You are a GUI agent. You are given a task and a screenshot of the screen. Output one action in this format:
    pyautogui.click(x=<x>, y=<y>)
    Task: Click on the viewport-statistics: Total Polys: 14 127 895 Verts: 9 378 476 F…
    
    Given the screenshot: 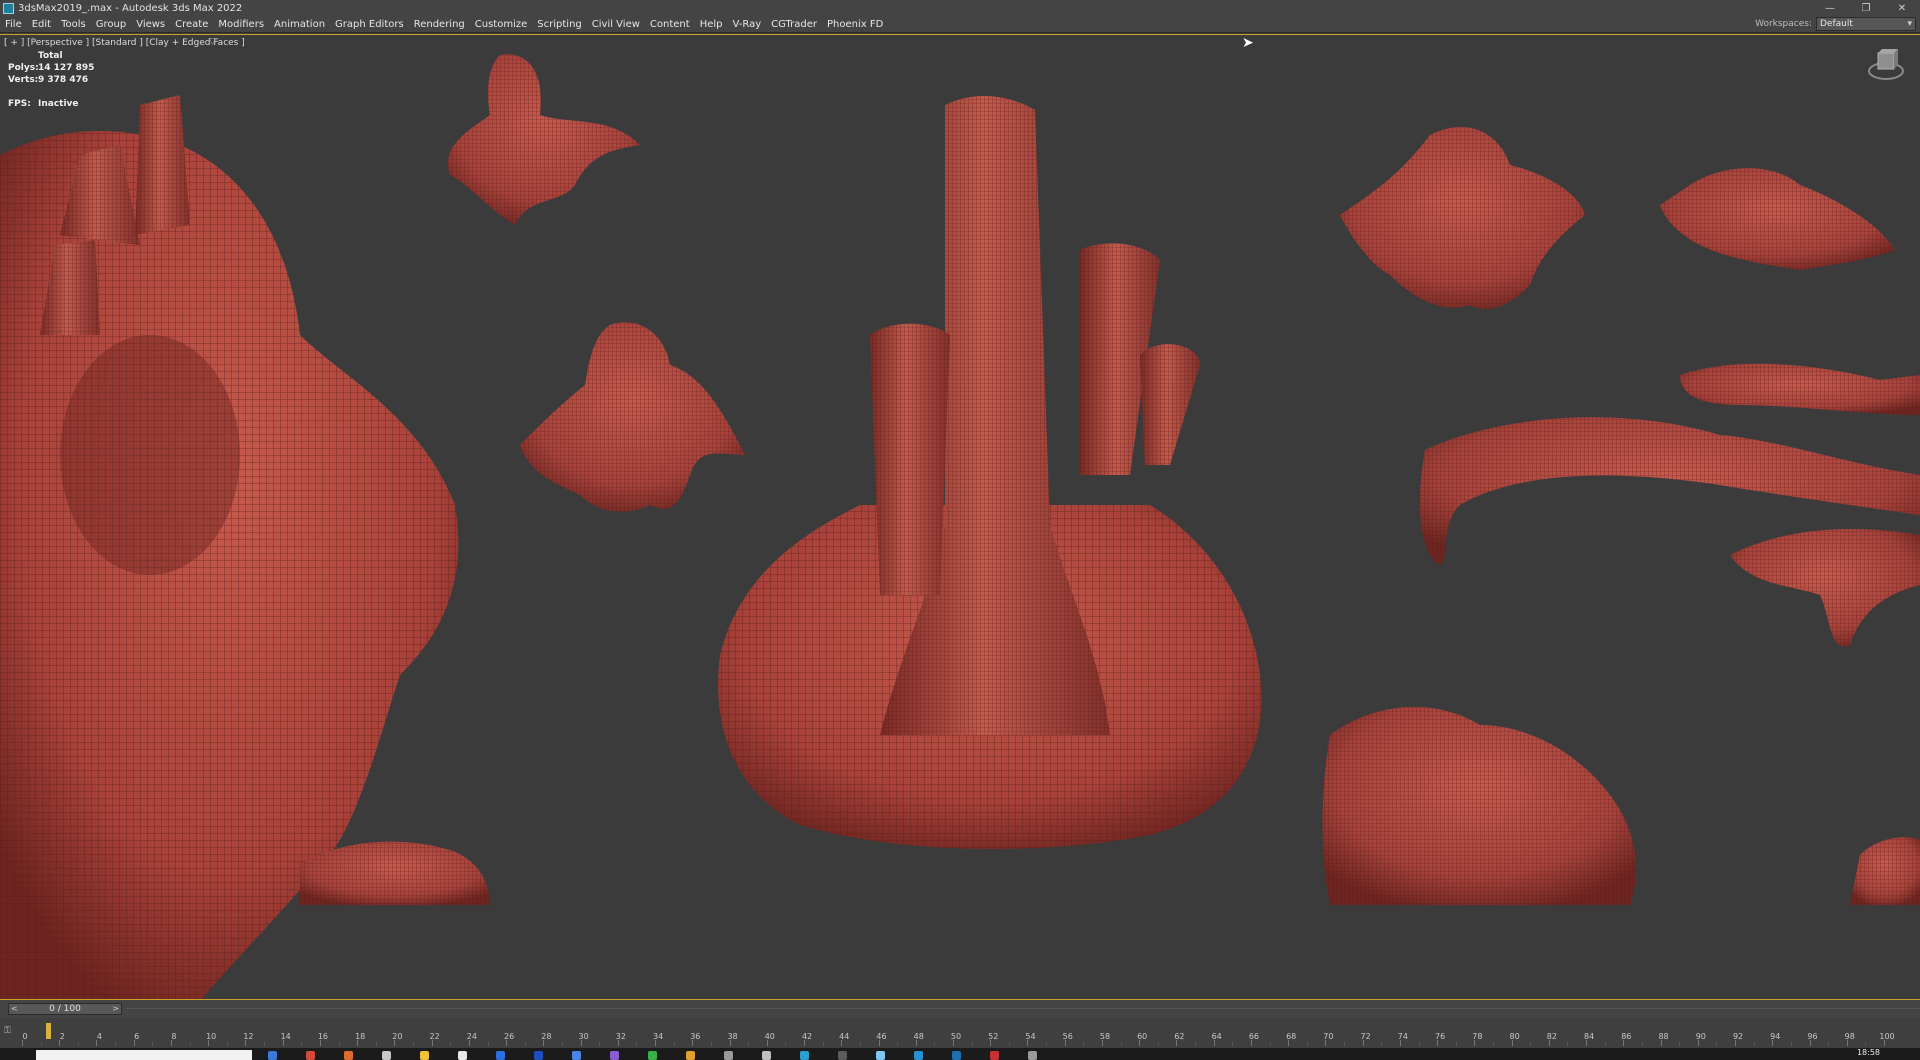 What is the action you would take?
    pyautogui.click(x=51, y=80)
    